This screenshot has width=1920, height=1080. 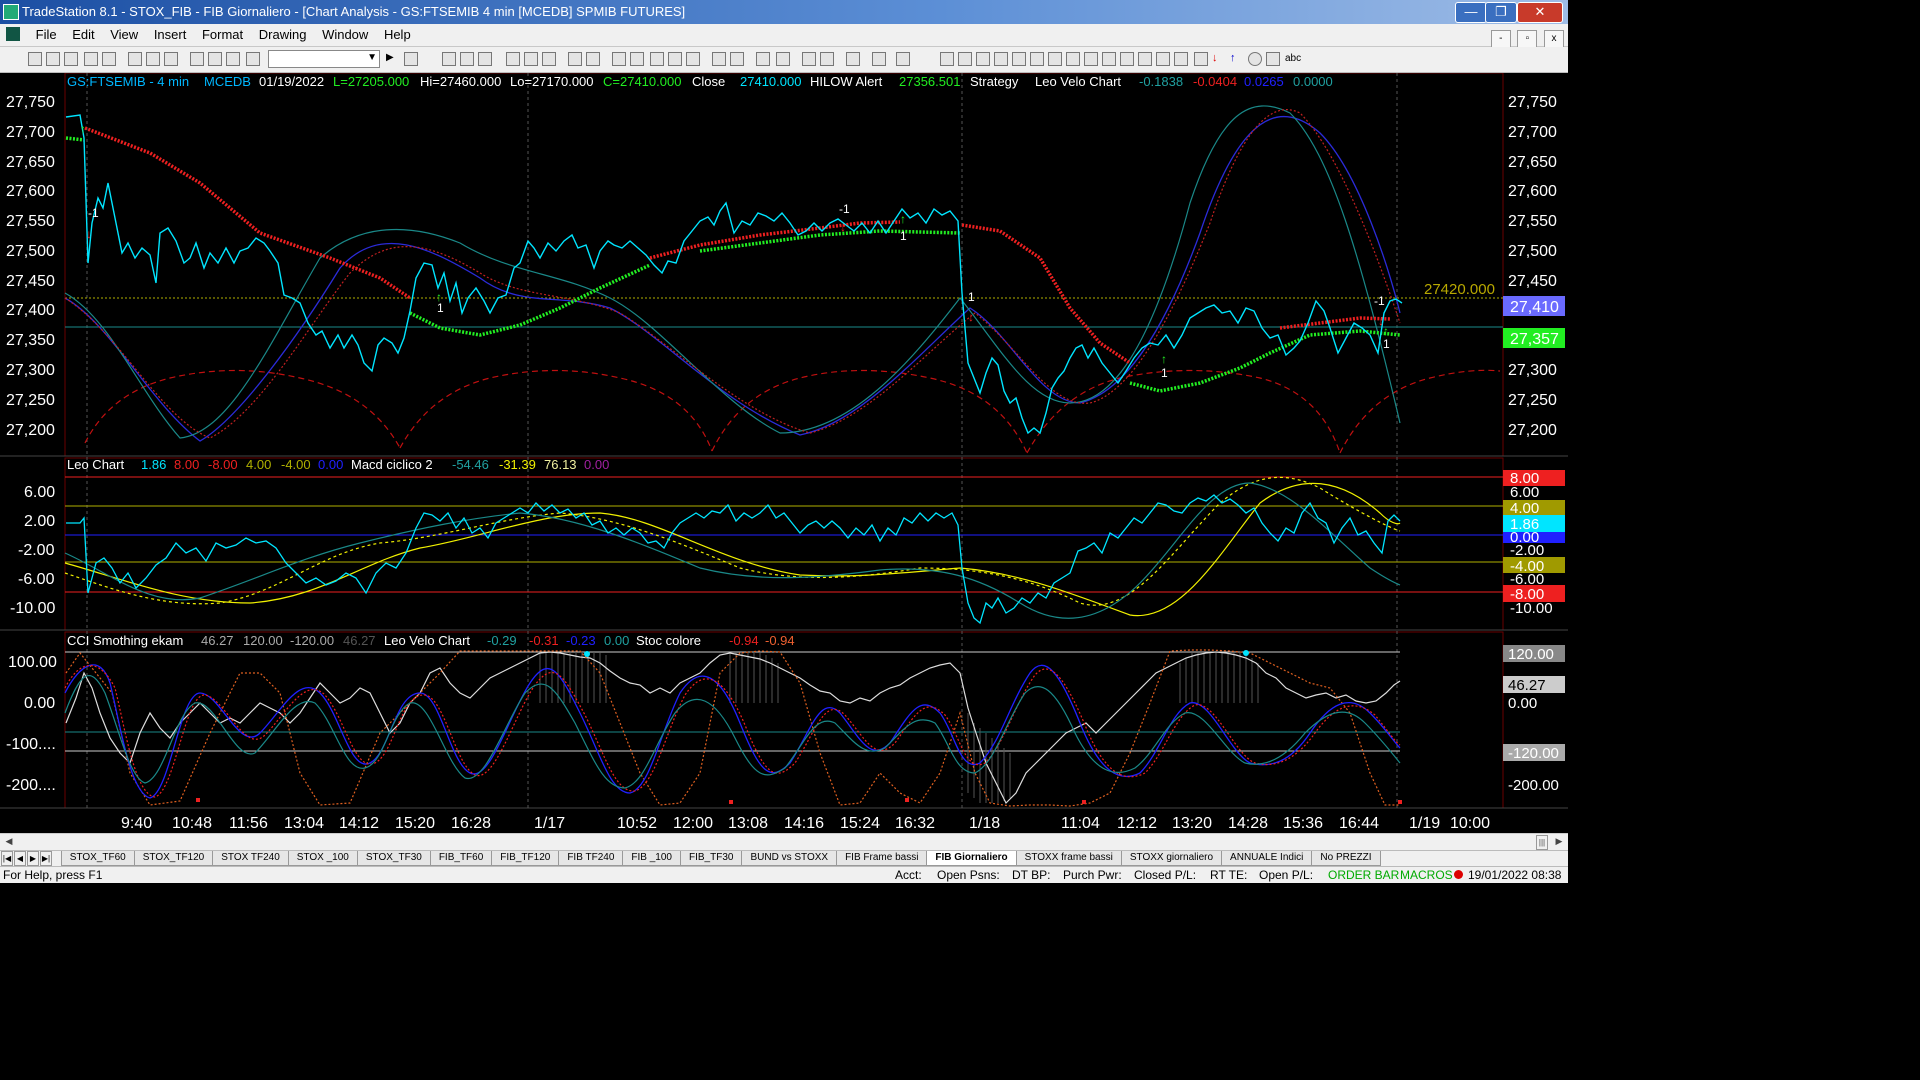 What do you see at coordinates (324, 59) in the screenshot?
I see `symbol-combo` at bounding box center [324, 59].